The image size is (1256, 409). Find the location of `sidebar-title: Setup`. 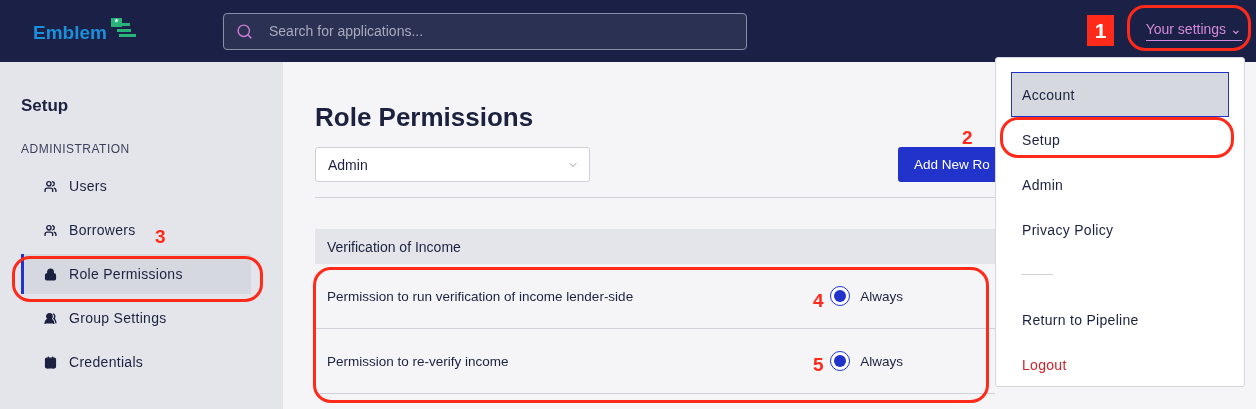

sidebar-title: Setup is located at coordinates (45, 106).